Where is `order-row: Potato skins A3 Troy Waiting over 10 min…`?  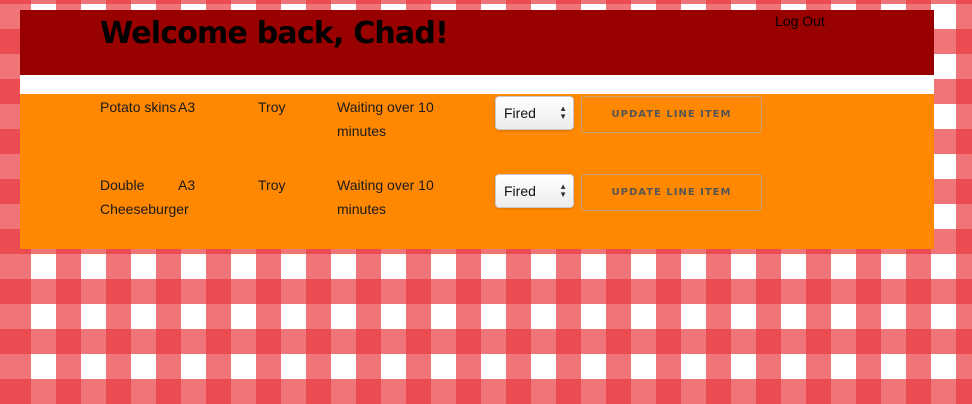
order-row: Potato skins A3 Troy Waiting over 10 min… is located at coordinates (477, 125).